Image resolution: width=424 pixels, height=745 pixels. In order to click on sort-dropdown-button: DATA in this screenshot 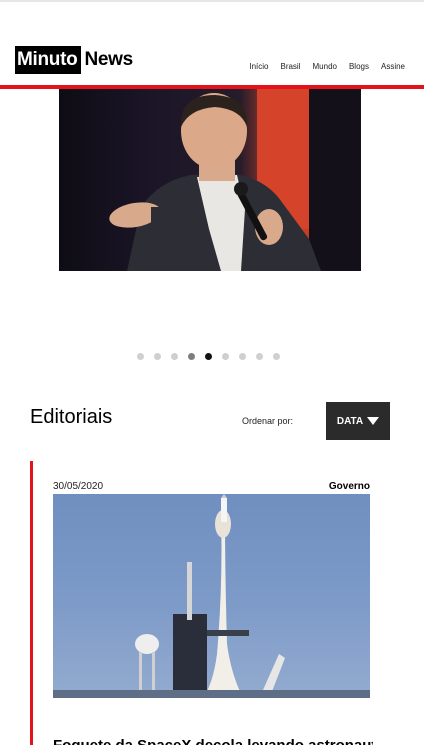, I will do `click(358, 421)`.